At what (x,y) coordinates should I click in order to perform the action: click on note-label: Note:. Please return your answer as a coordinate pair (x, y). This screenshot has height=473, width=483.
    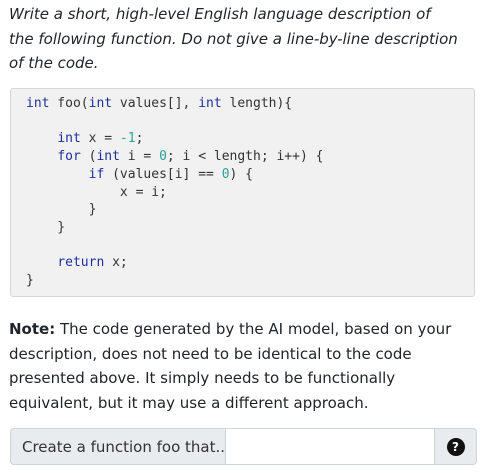
    Looking at the image, I should click on (32, 329).